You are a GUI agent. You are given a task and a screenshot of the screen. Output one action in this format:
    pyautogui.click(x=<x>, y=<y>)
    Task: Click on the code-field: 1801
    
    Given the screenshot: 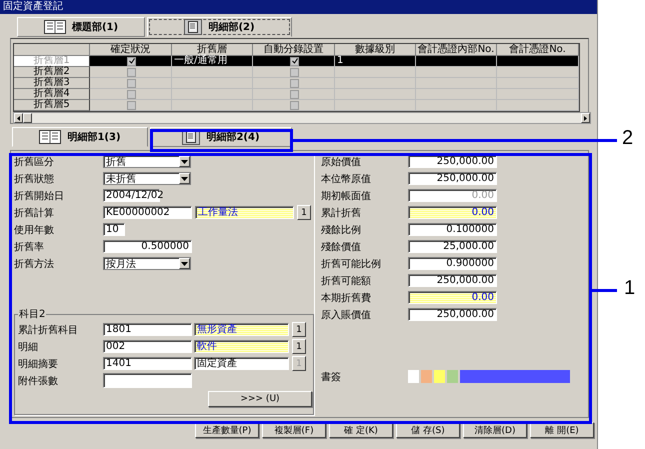 What is the action you would take?
    pyautogui.click(x=147, y=329)
    